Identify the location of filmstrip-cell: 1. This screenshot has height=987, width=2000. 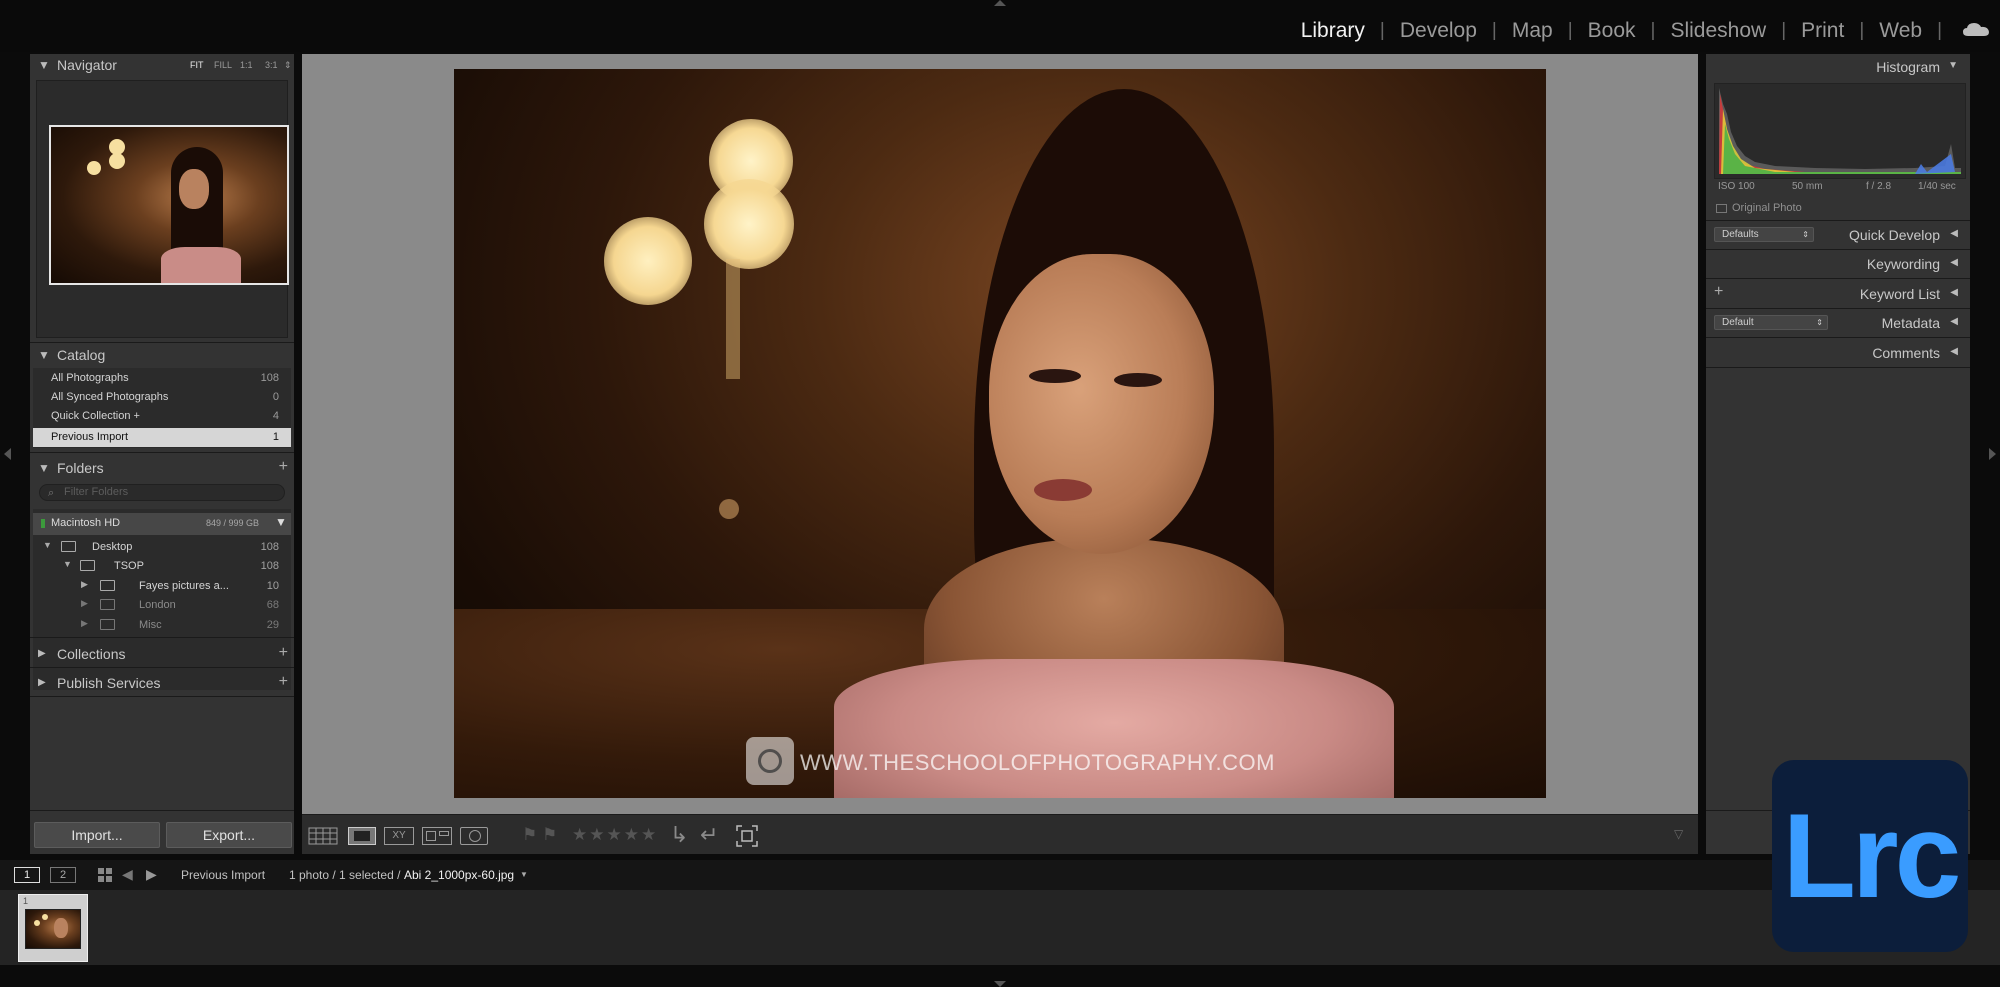
(53, 928).